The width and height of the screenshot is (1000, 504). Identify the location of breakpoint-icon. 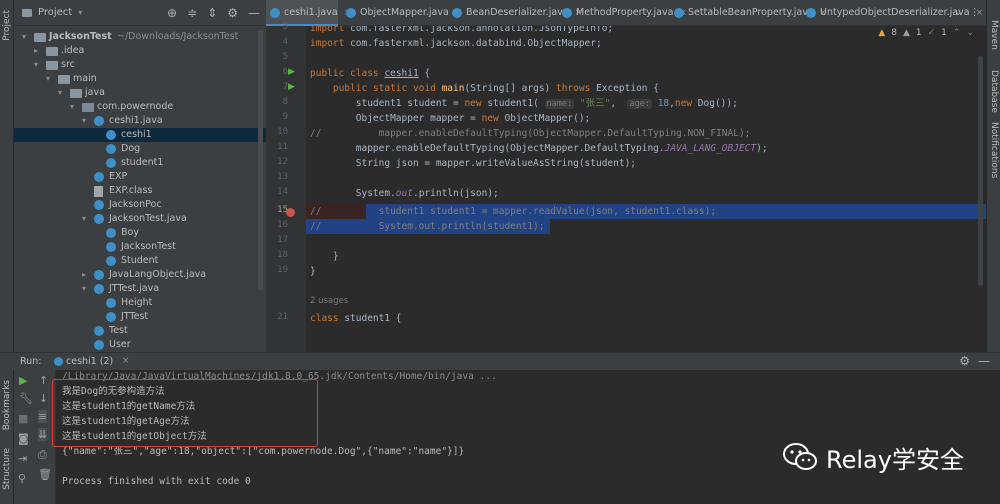
(290, 212).